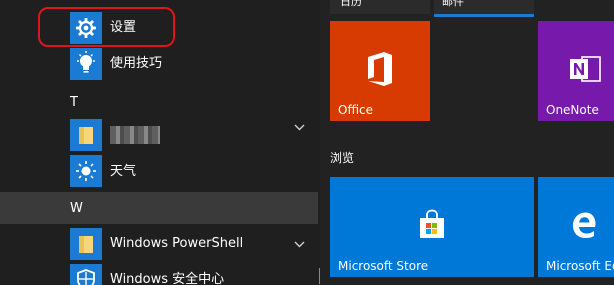 The width and height of the screenshot is (614, 285). Describe the element at coordinates (177, 243) in the screenshot. I see `app-label-powershell: Windows PowerShell` at that location.